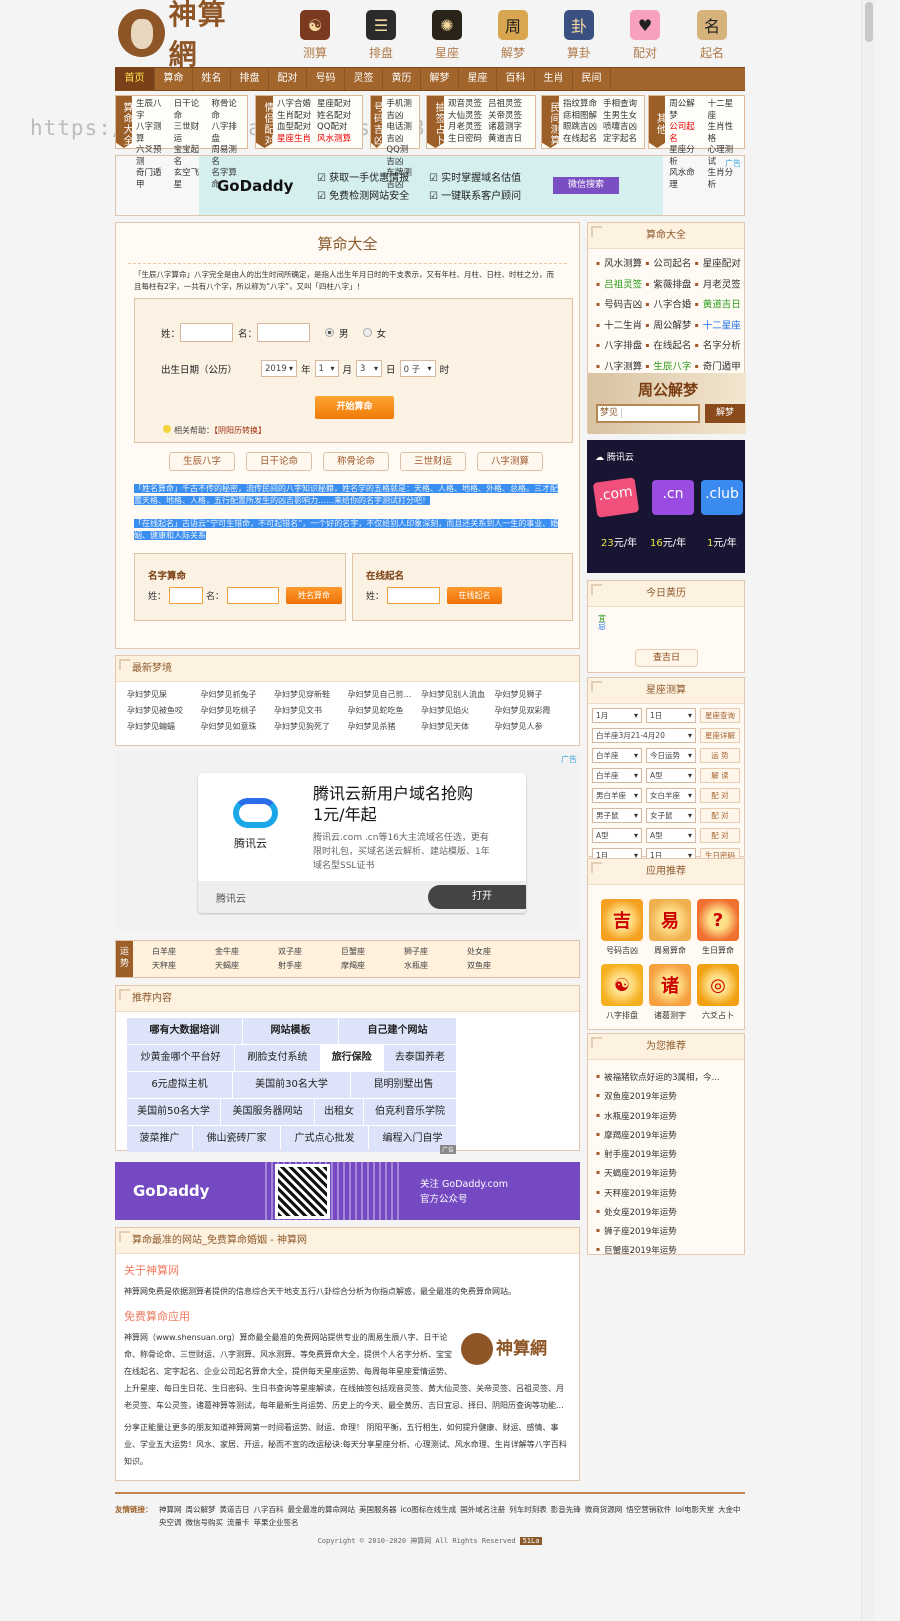 This screenshot has width=900, height=1621. What do you see at coordinates (569, 759) in the screenshot?
I see `ad-tag: 广告` at bounding box center [569, 759].